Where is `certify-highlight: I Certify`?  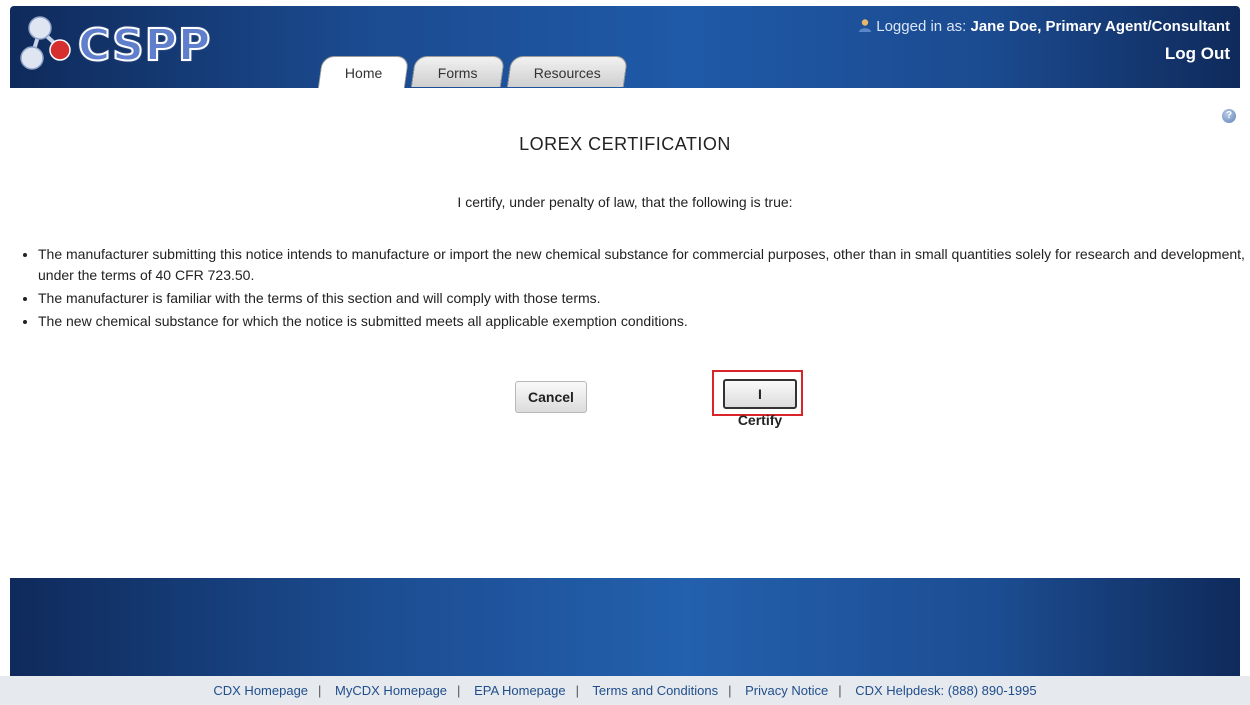 certify-highlight: I Certify is located at coordinates (757, 399).